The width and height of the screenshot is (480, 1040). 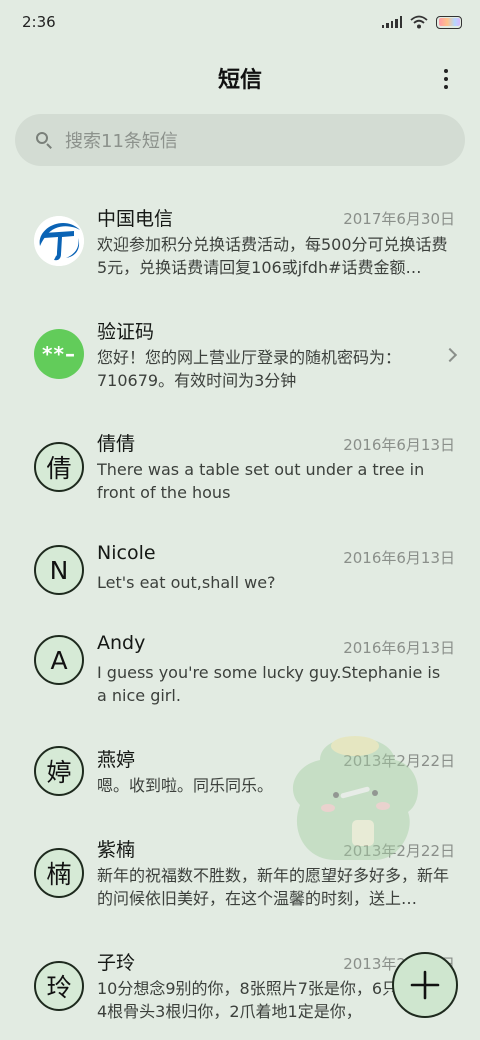 I want to click on avatar: A, so click(x=59, y=660).